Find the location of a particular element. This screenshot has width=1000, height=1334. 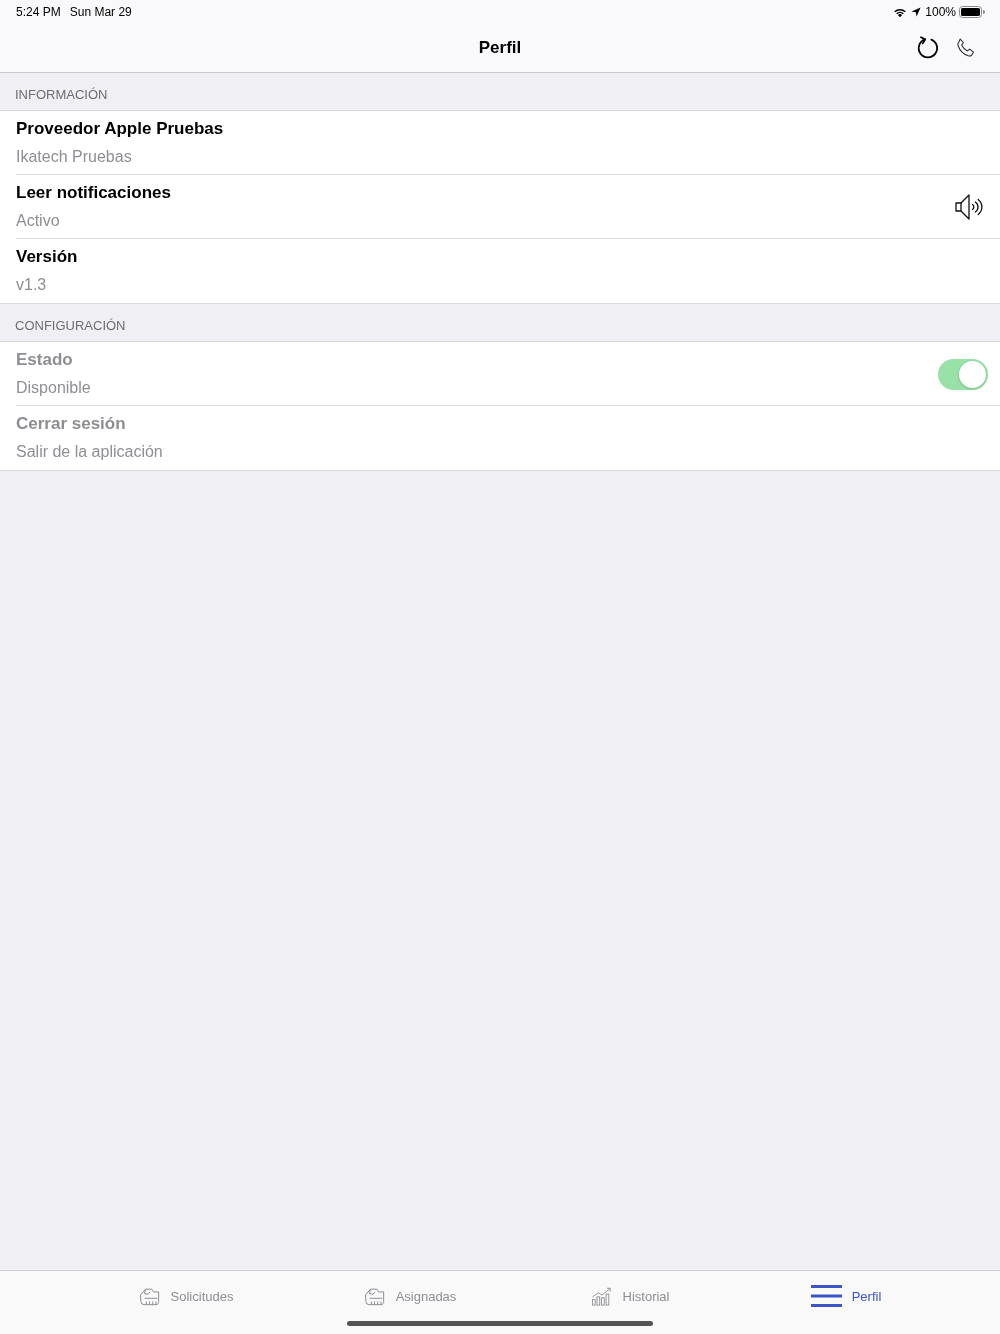

refresh-icon is located at coordinates (928, 48).